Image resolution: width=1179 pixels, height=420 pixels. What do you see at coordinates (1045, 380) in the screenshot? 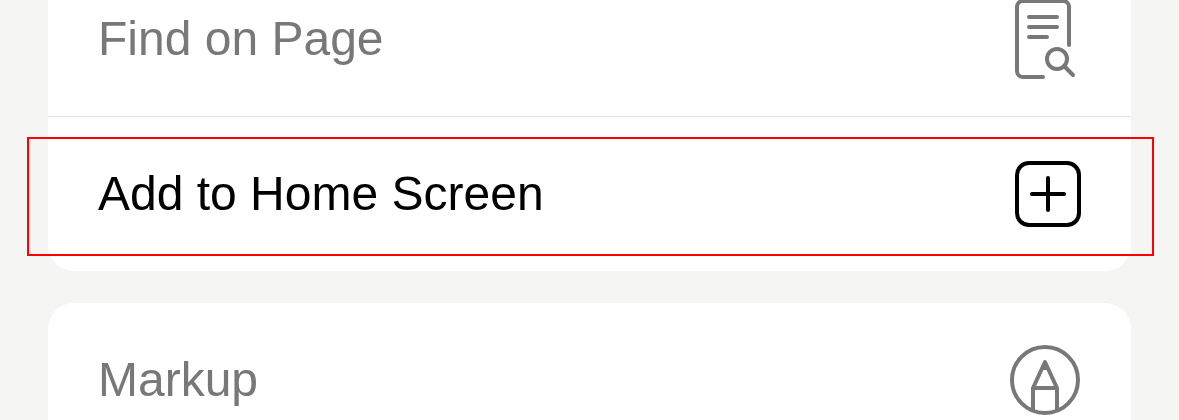
I see `pen-circle-icon` at bounding box center [1045, 380].